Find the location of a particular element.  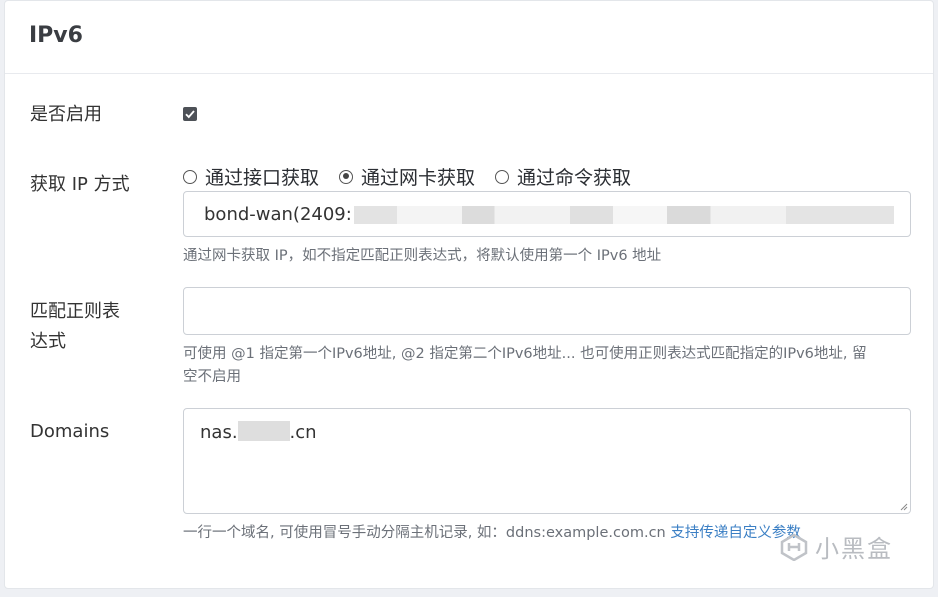

checkmark-icon is located at coordinates (190, 114).